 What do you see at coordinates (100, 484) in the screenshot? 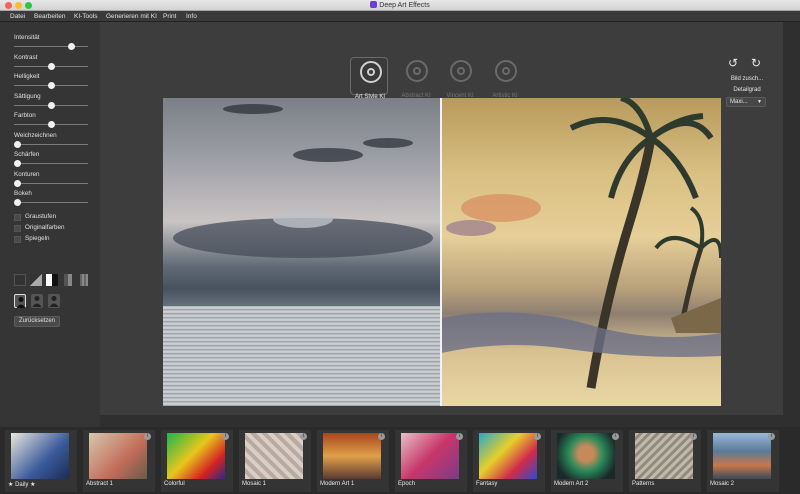
I see `style-thumb-label: Abstract 1` at bounding box center [100, 484].